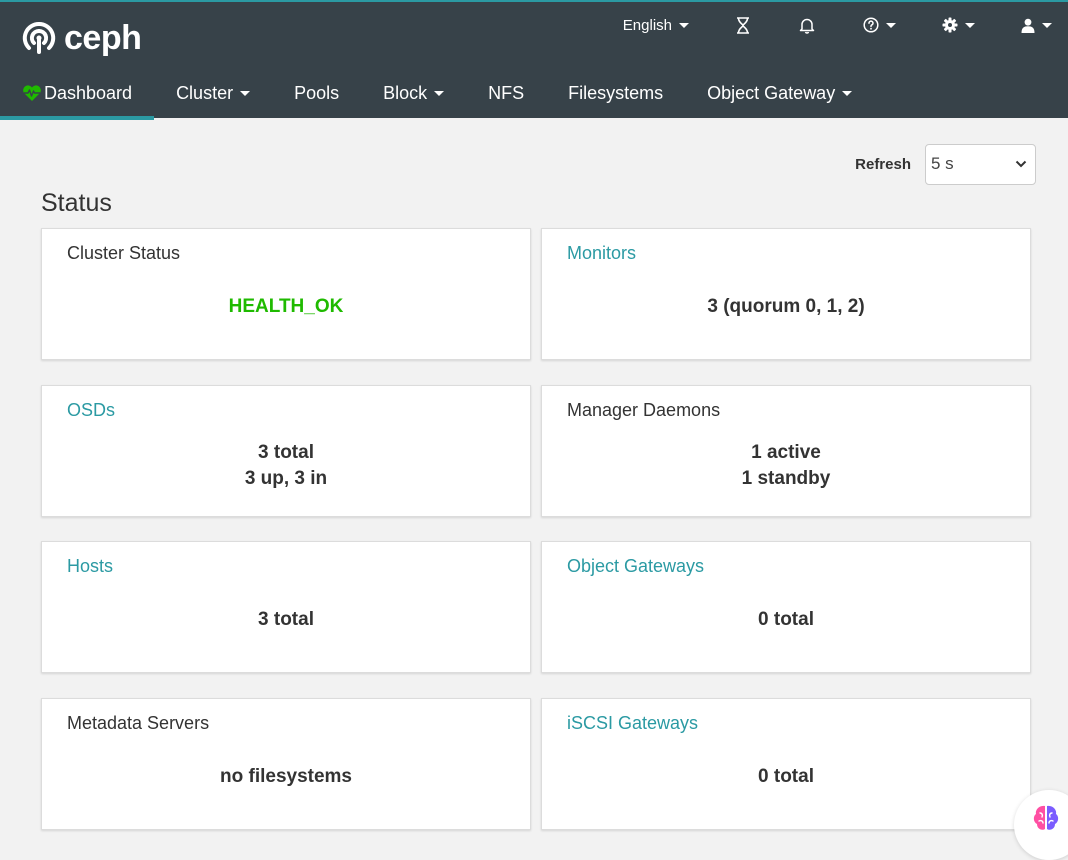 This screenshot has width=1068, height=860. I want to click on nav-object-gateway: Object Gateway, so click(779, 93).